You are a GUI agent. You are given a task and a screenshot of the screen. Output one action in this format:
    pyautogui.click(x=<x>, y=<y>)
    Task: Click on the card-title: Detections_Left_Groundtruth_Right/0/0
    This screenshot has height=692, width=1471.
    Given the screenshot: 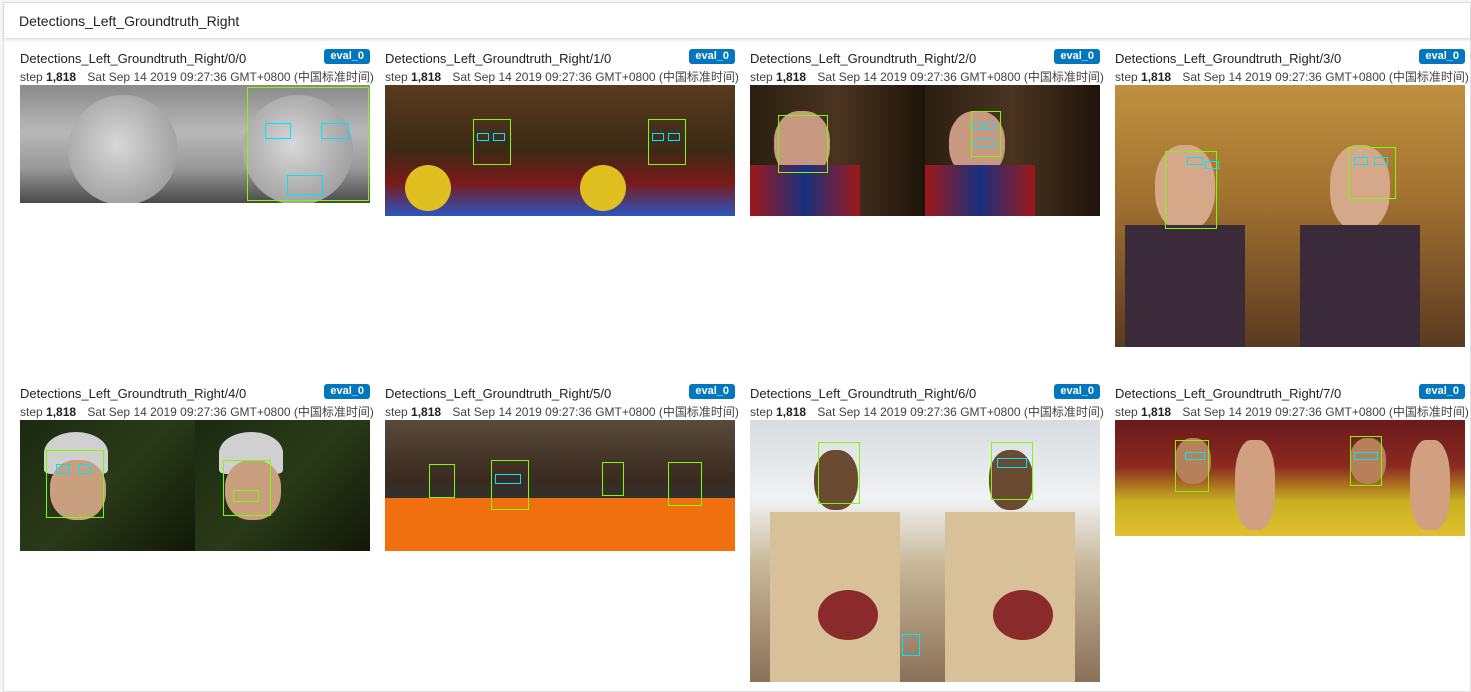 What is the action you would take?
    pyautogui.click(x=133, y=58)
    